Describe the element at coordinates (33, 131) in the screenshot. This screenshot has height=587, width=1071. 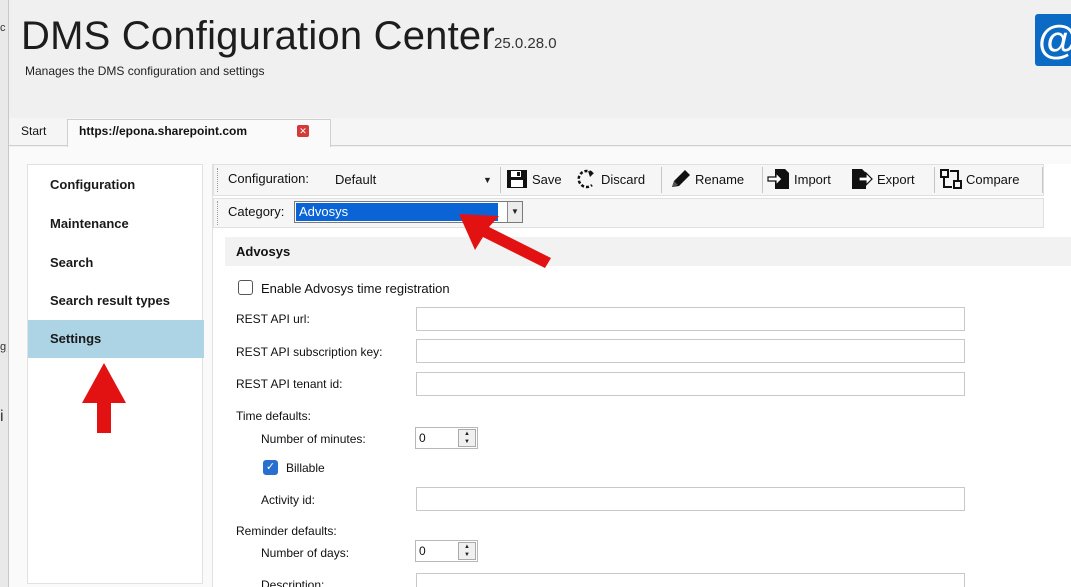
I see `tab-start: Start` at that location.